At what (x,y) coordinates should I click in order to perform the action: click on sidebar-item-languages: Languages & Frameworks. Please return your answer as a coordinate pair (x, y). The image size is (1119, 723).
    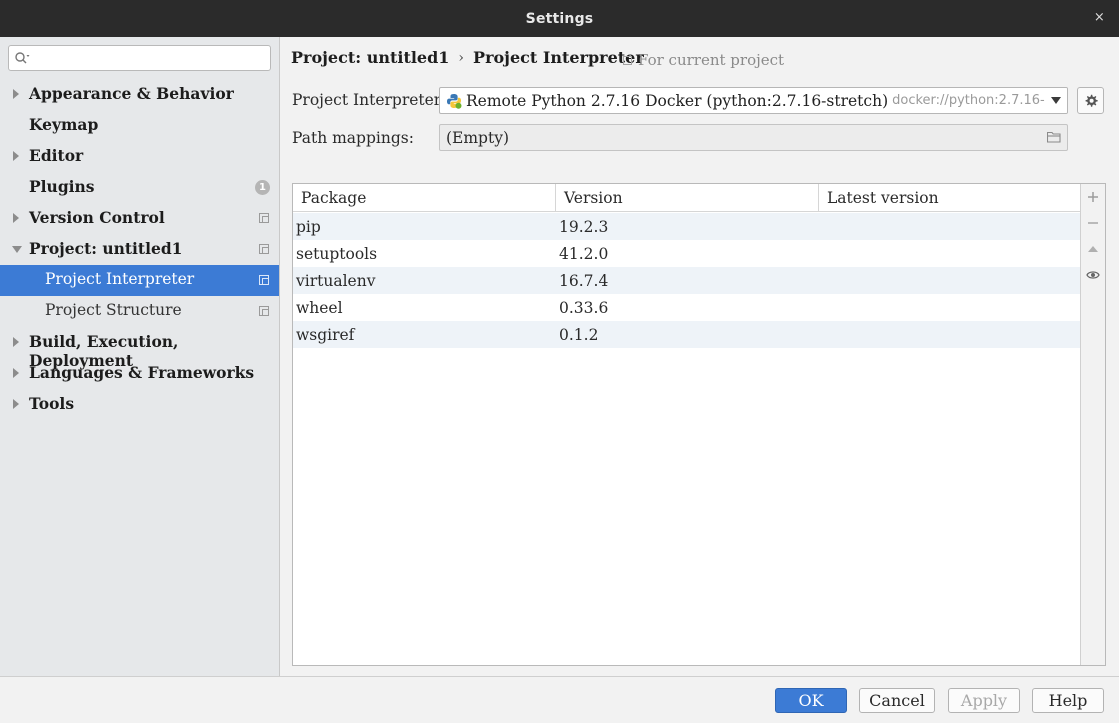
    Looking at the image, I should click on (139, 373).